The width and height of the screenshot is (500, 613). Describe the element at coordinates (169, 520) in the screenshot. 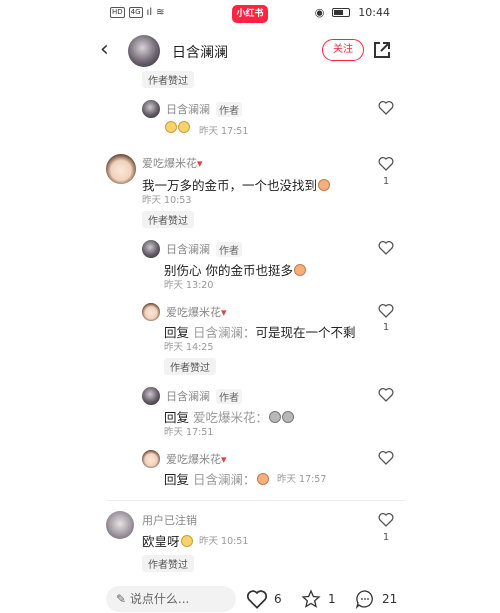

I see `comment-author: 用户已注销` at that location.